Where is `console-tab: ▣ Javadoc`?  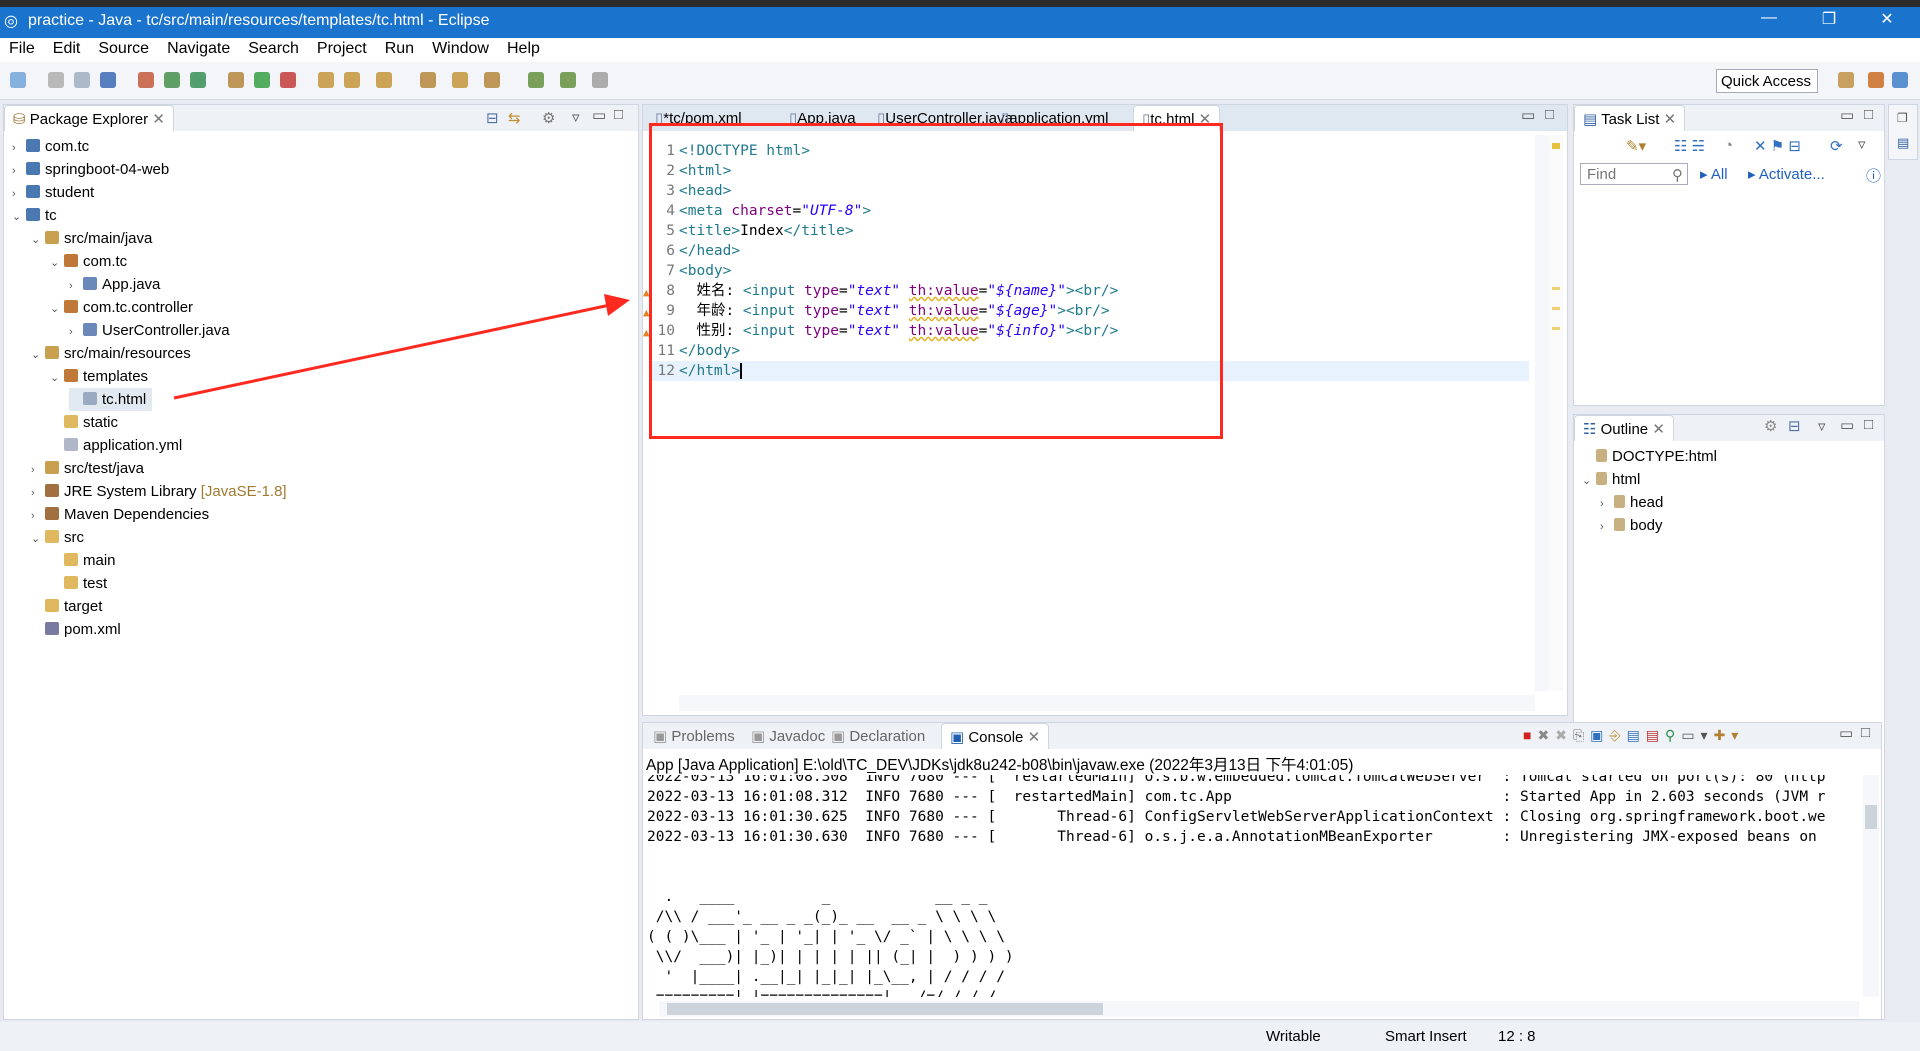 console-tab: ▣ Javadoc is located at coordinates (788, 736).